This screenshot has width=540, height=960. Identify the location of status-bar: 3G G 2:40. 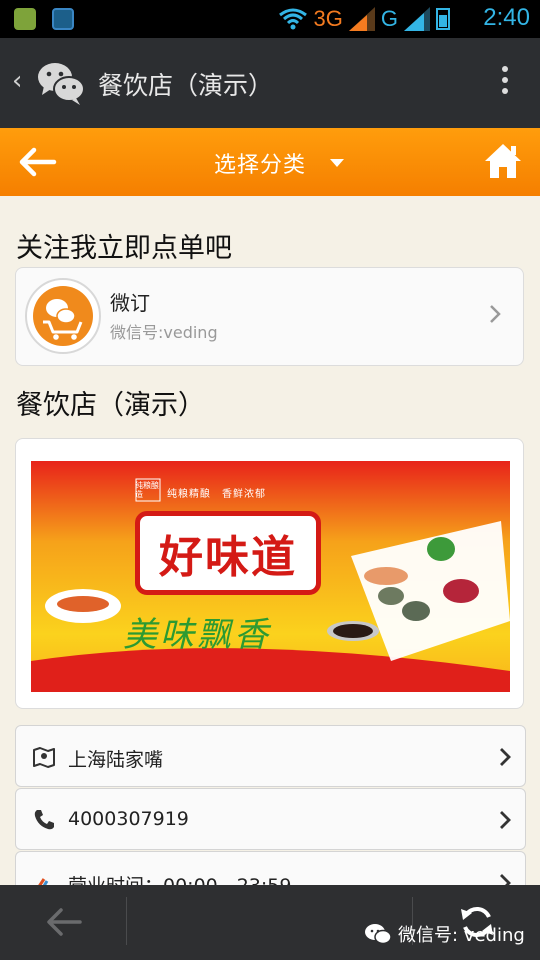
(270, 19).